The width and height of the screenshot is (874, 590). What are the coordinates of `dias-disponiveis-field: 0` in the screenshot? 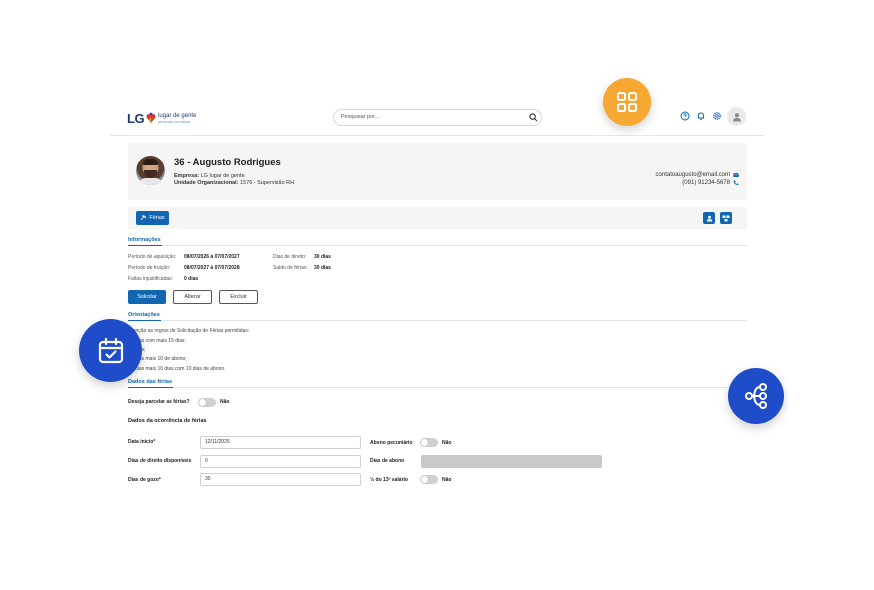 It's located at (280, 461).